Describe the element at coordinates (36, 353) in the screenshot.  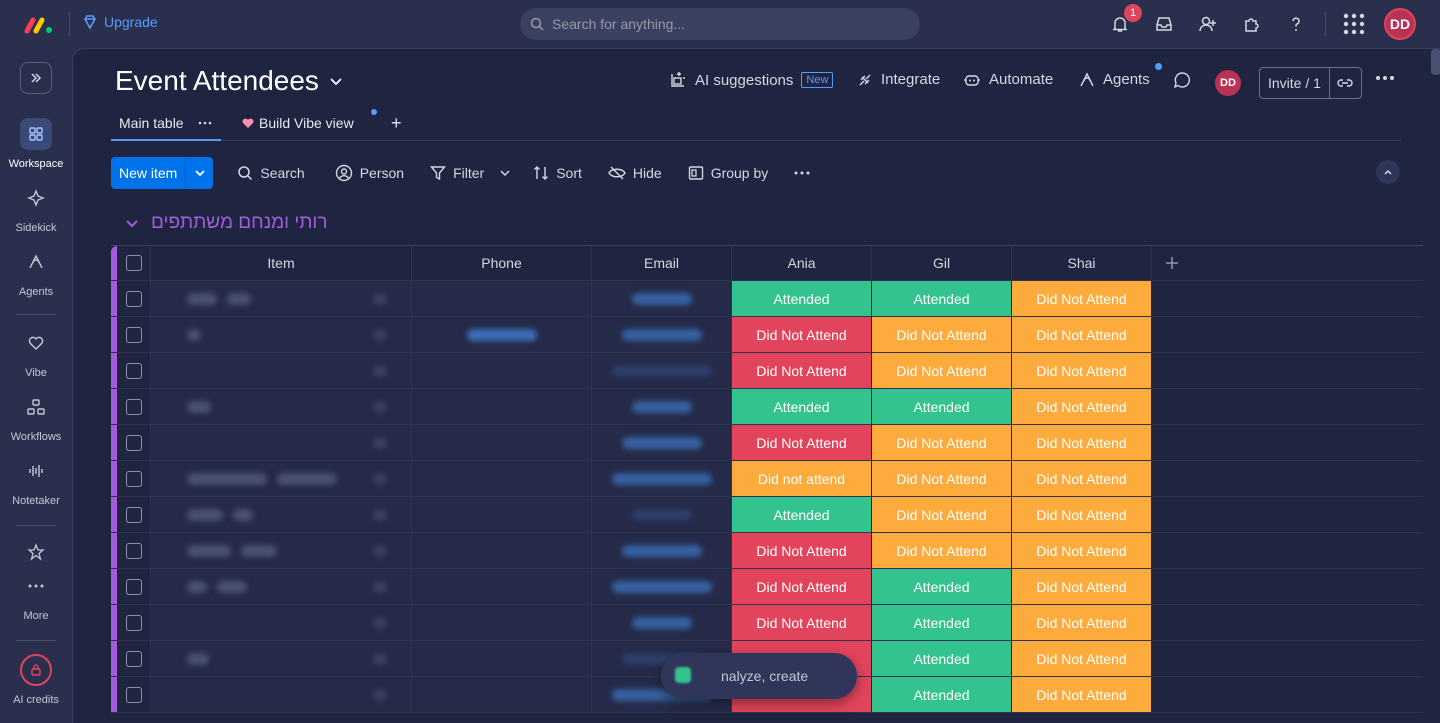
I see `sidebar-item-vibe: Vibe` at that location.